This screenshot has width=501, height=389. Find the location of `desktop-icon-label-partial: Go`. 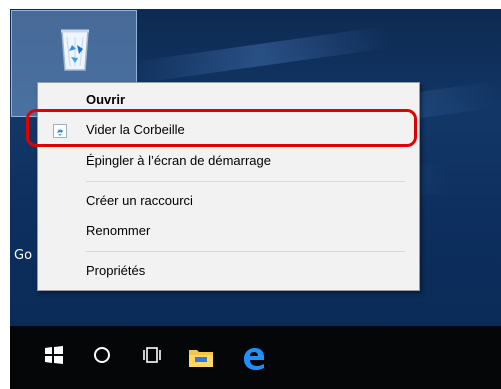

desktop-icon-label-partial: Go is located at coordinates (23, 255).